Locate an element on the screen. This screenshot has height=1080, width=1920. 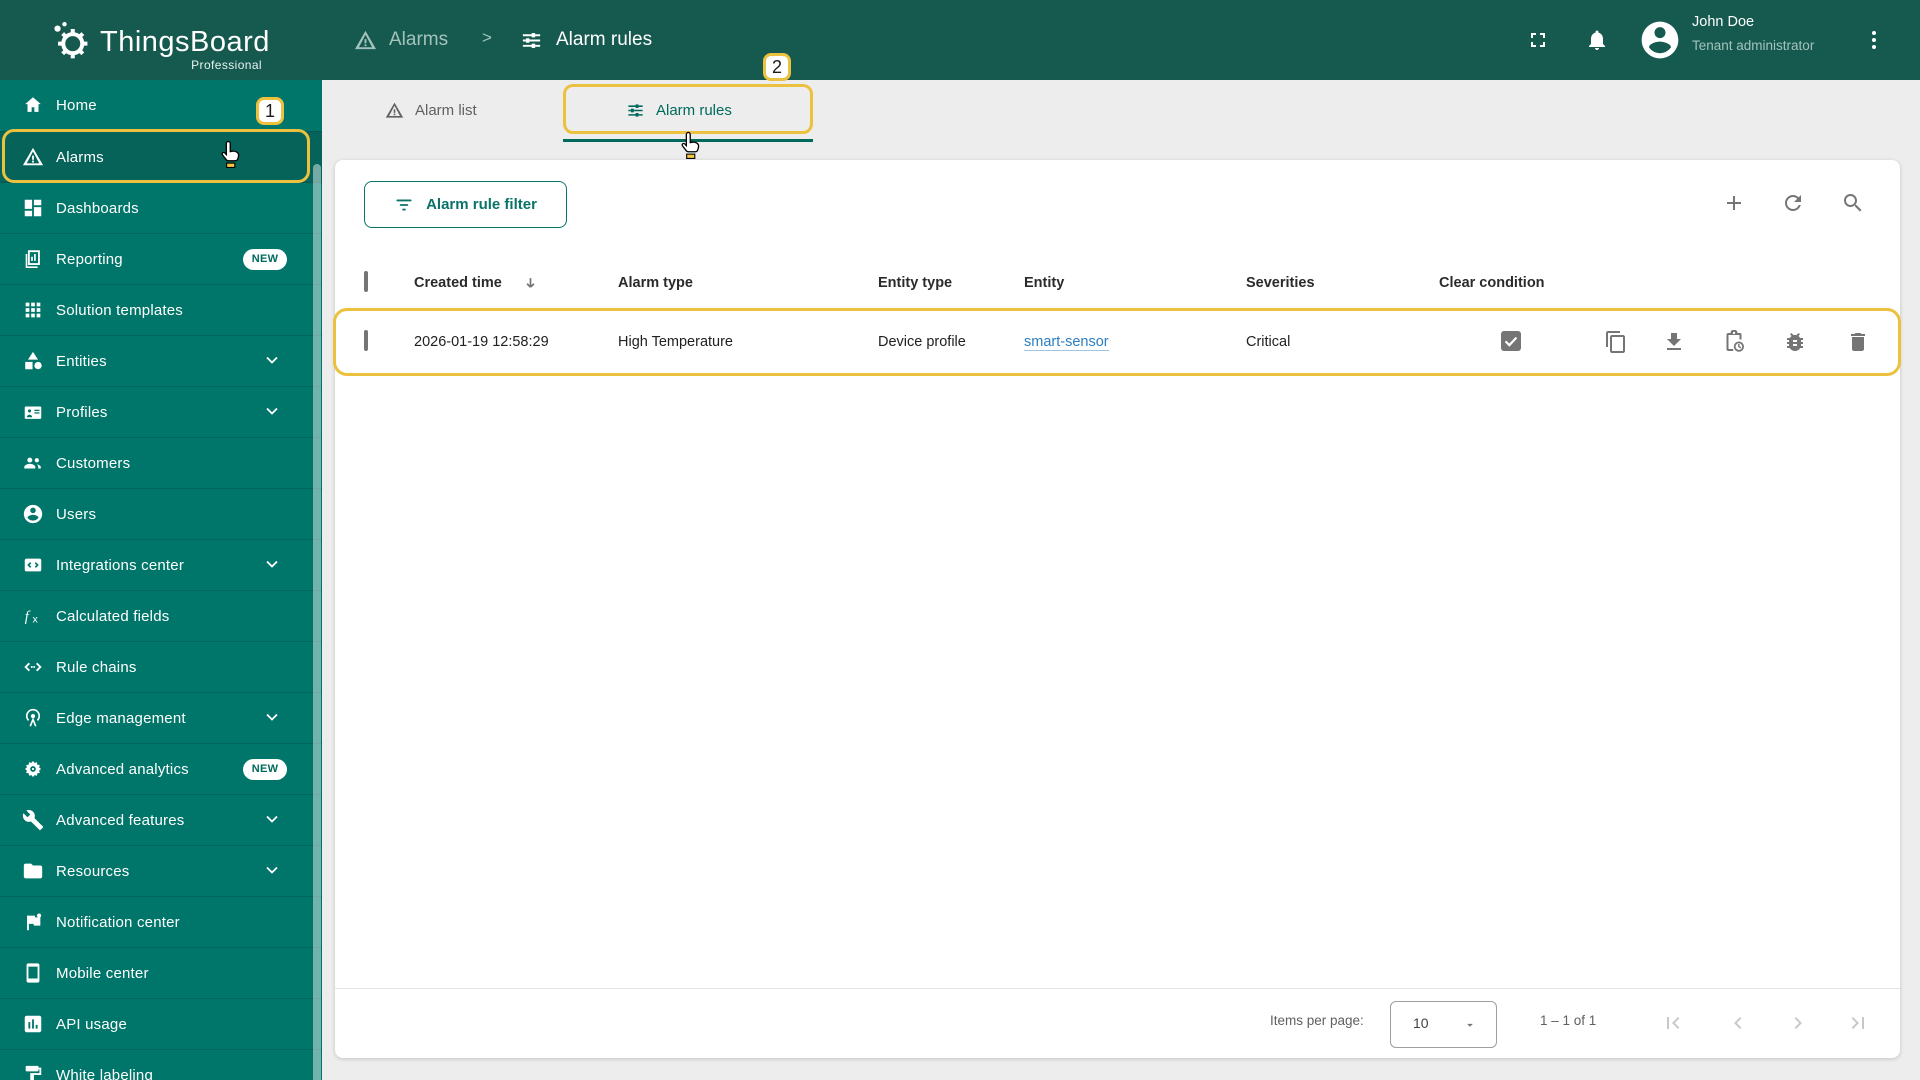
paint-icon is located at coordinates (33, 1072).